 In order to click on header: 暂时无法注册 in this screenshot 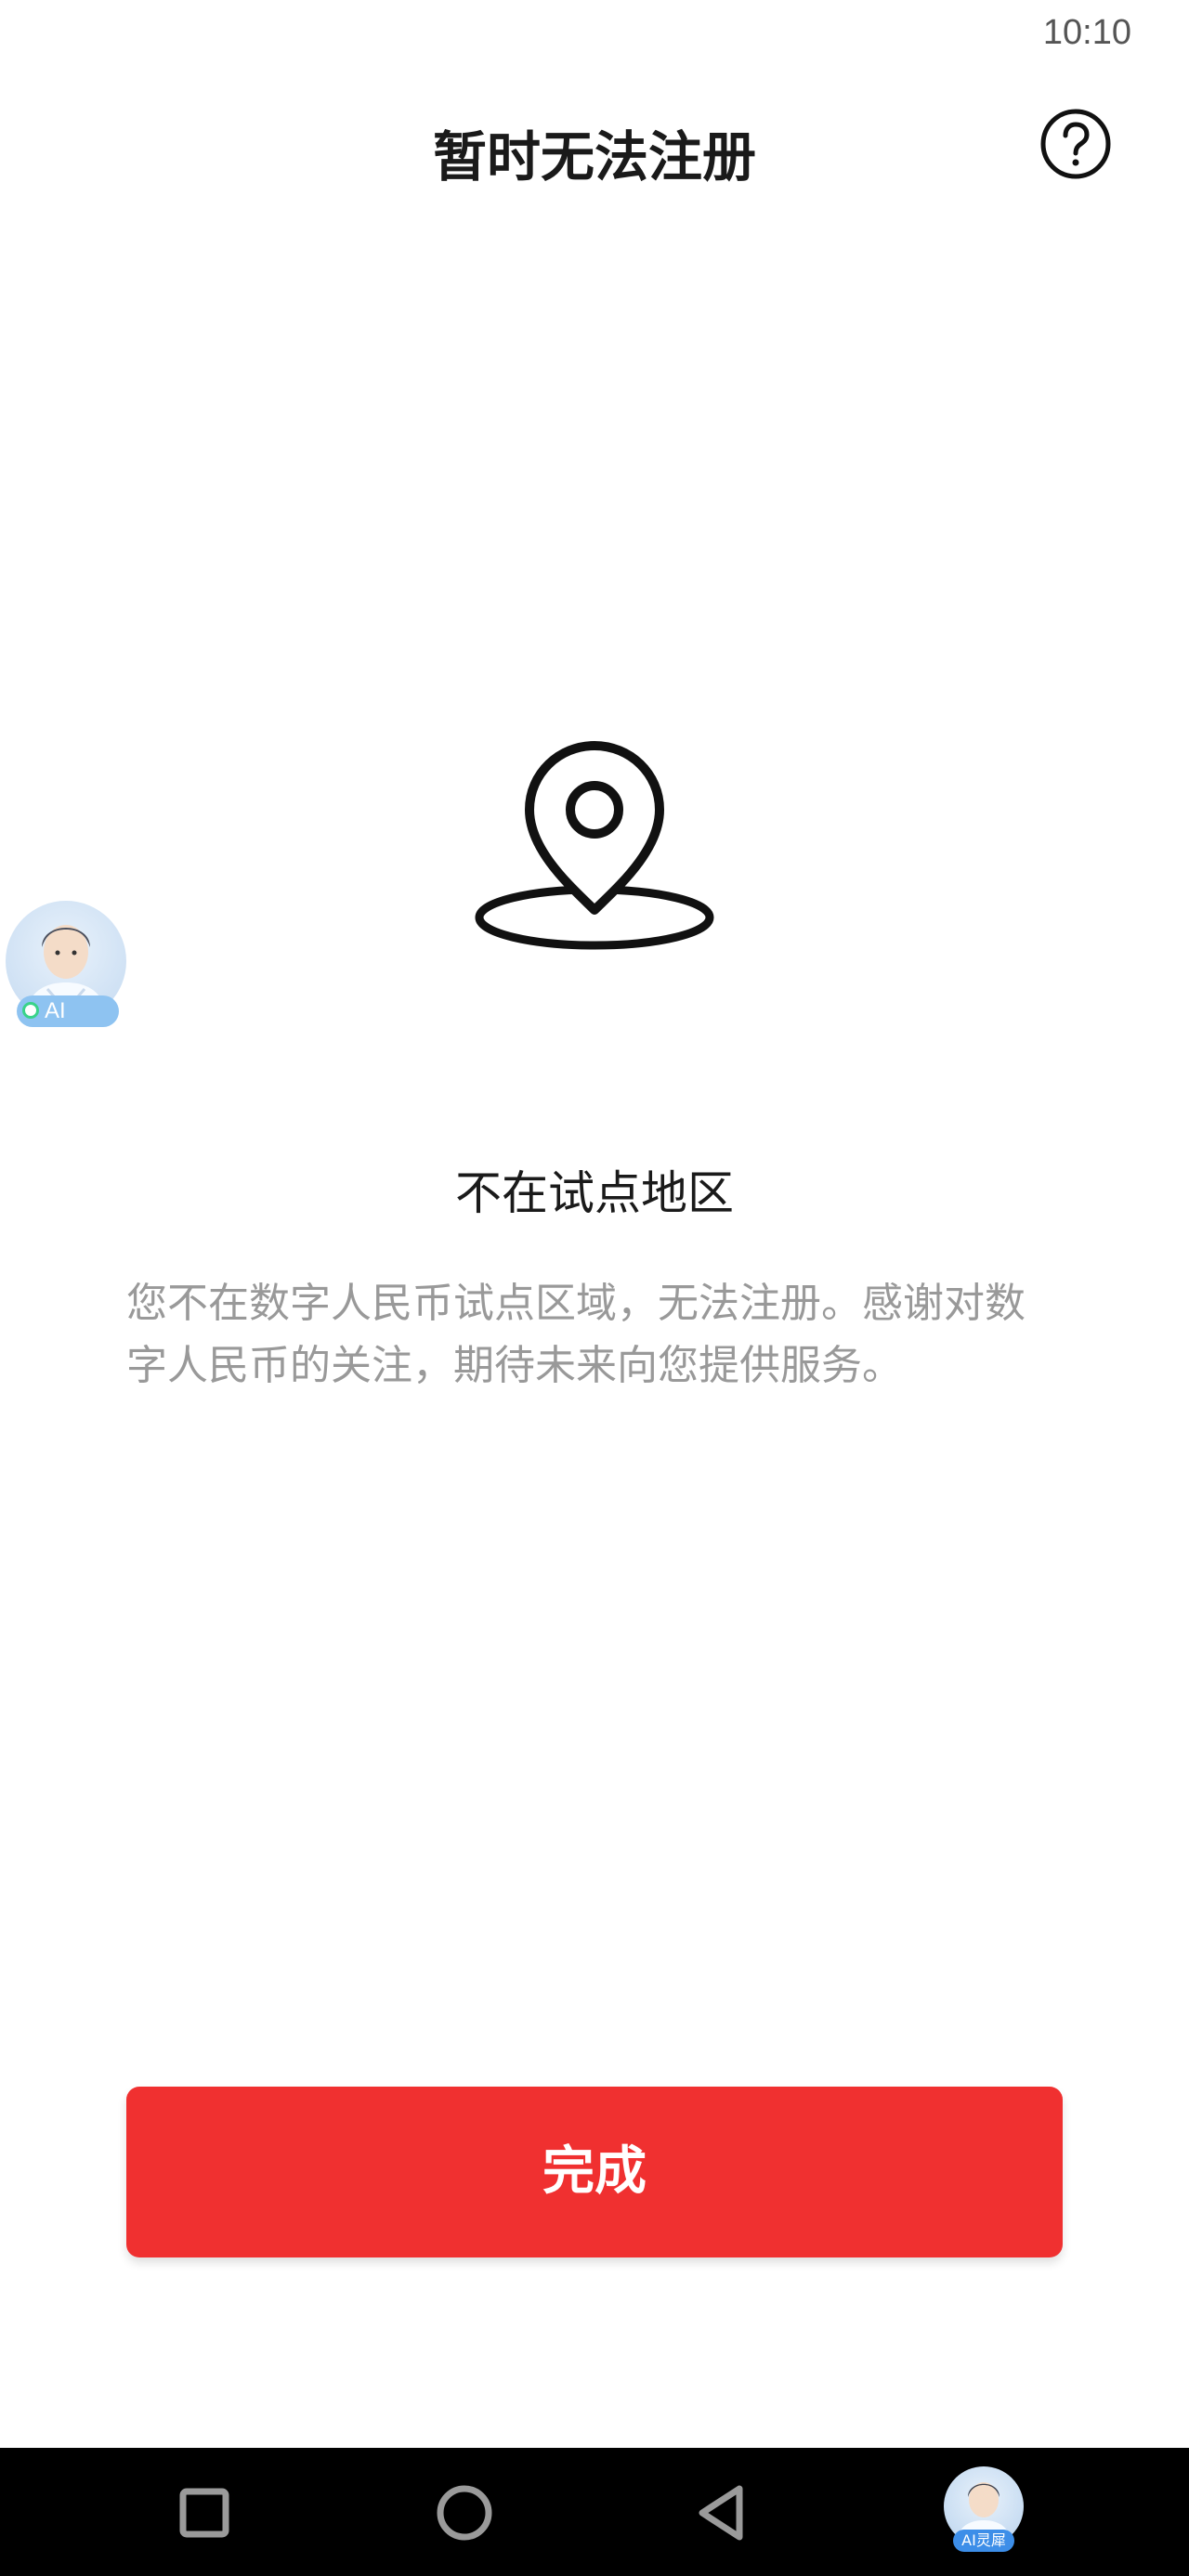, I will do `click(594, 144)`.